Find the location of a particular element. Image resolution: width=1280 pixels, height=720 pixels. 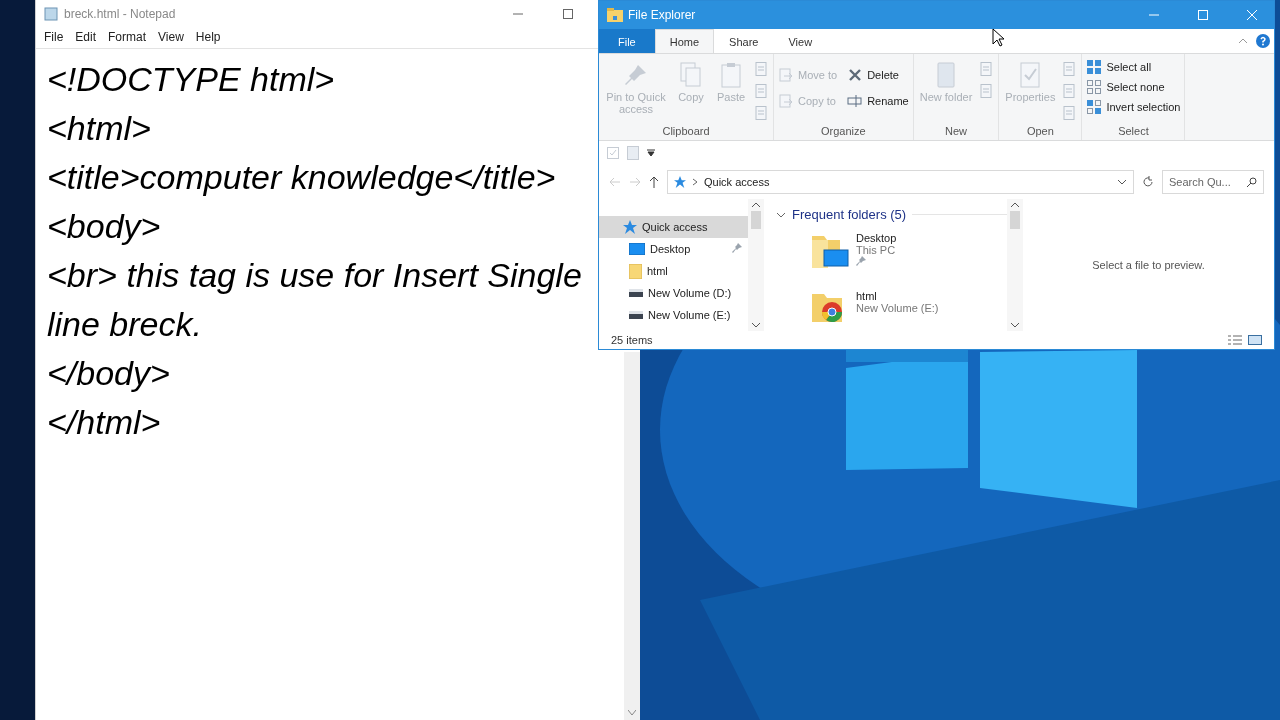

ribbon-button: Delete is located at coordinates (878, 75).